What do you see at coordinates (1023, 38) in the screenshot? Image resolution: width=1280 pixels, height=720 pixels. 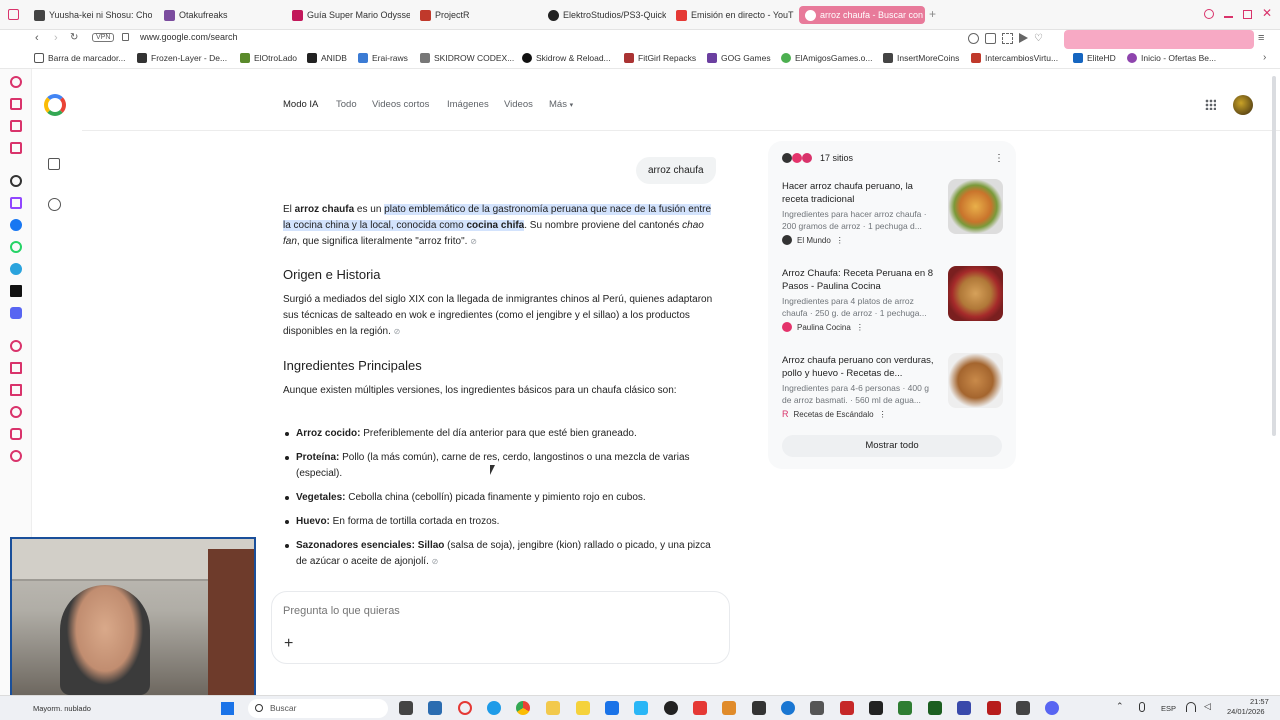 I see `play-icon` at bounding box center [1023, 38].